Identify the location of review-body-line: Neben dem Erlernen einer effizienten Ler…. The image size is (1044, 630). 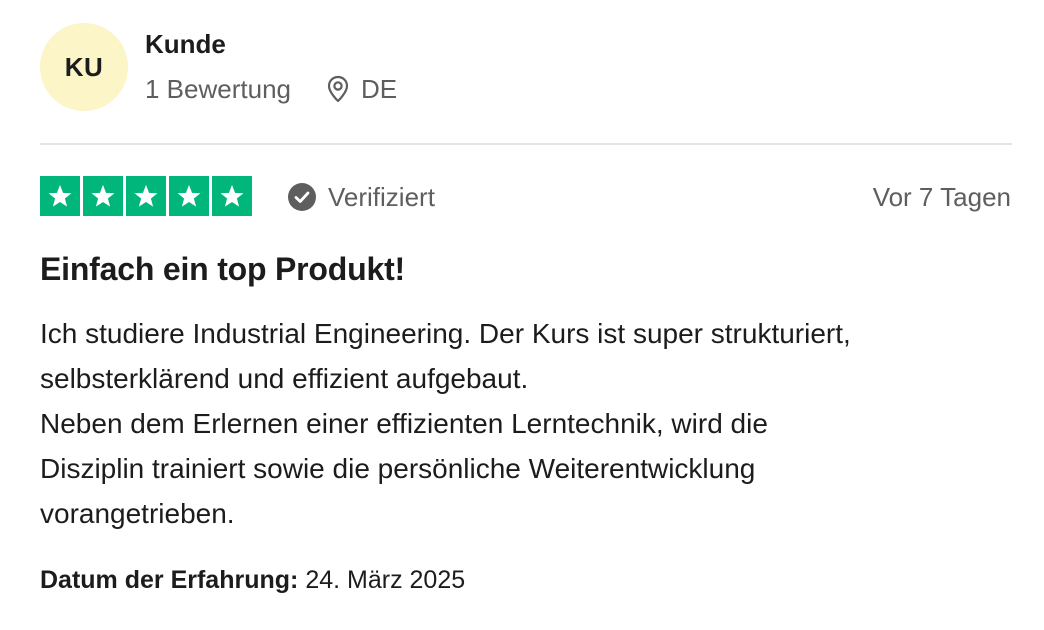
(404, 423).